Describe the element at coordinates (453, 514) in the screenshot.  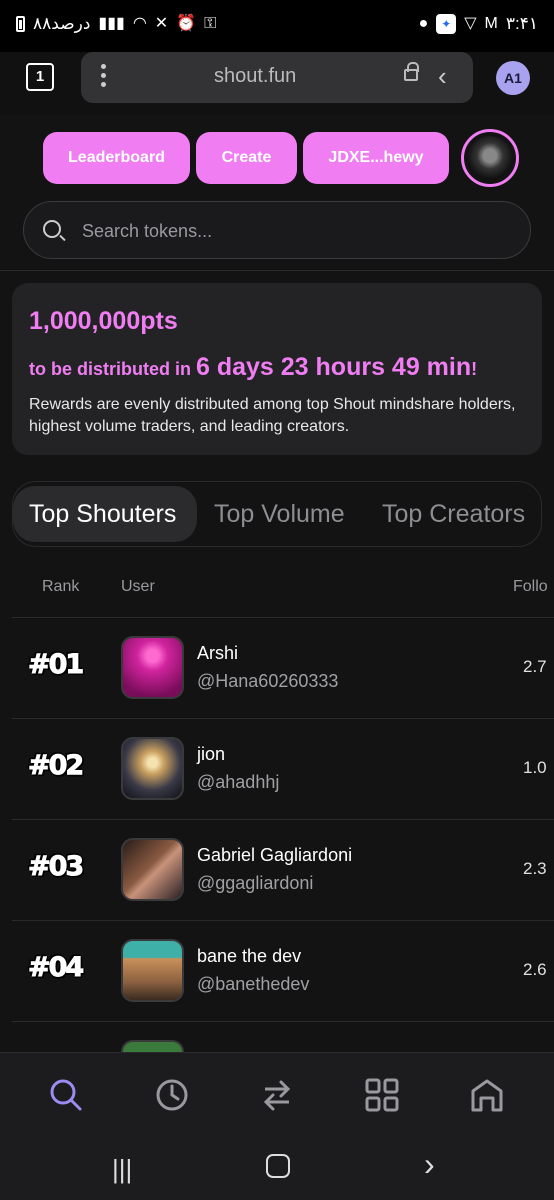
I see `tab-top-creators: Top Creators` at that location.